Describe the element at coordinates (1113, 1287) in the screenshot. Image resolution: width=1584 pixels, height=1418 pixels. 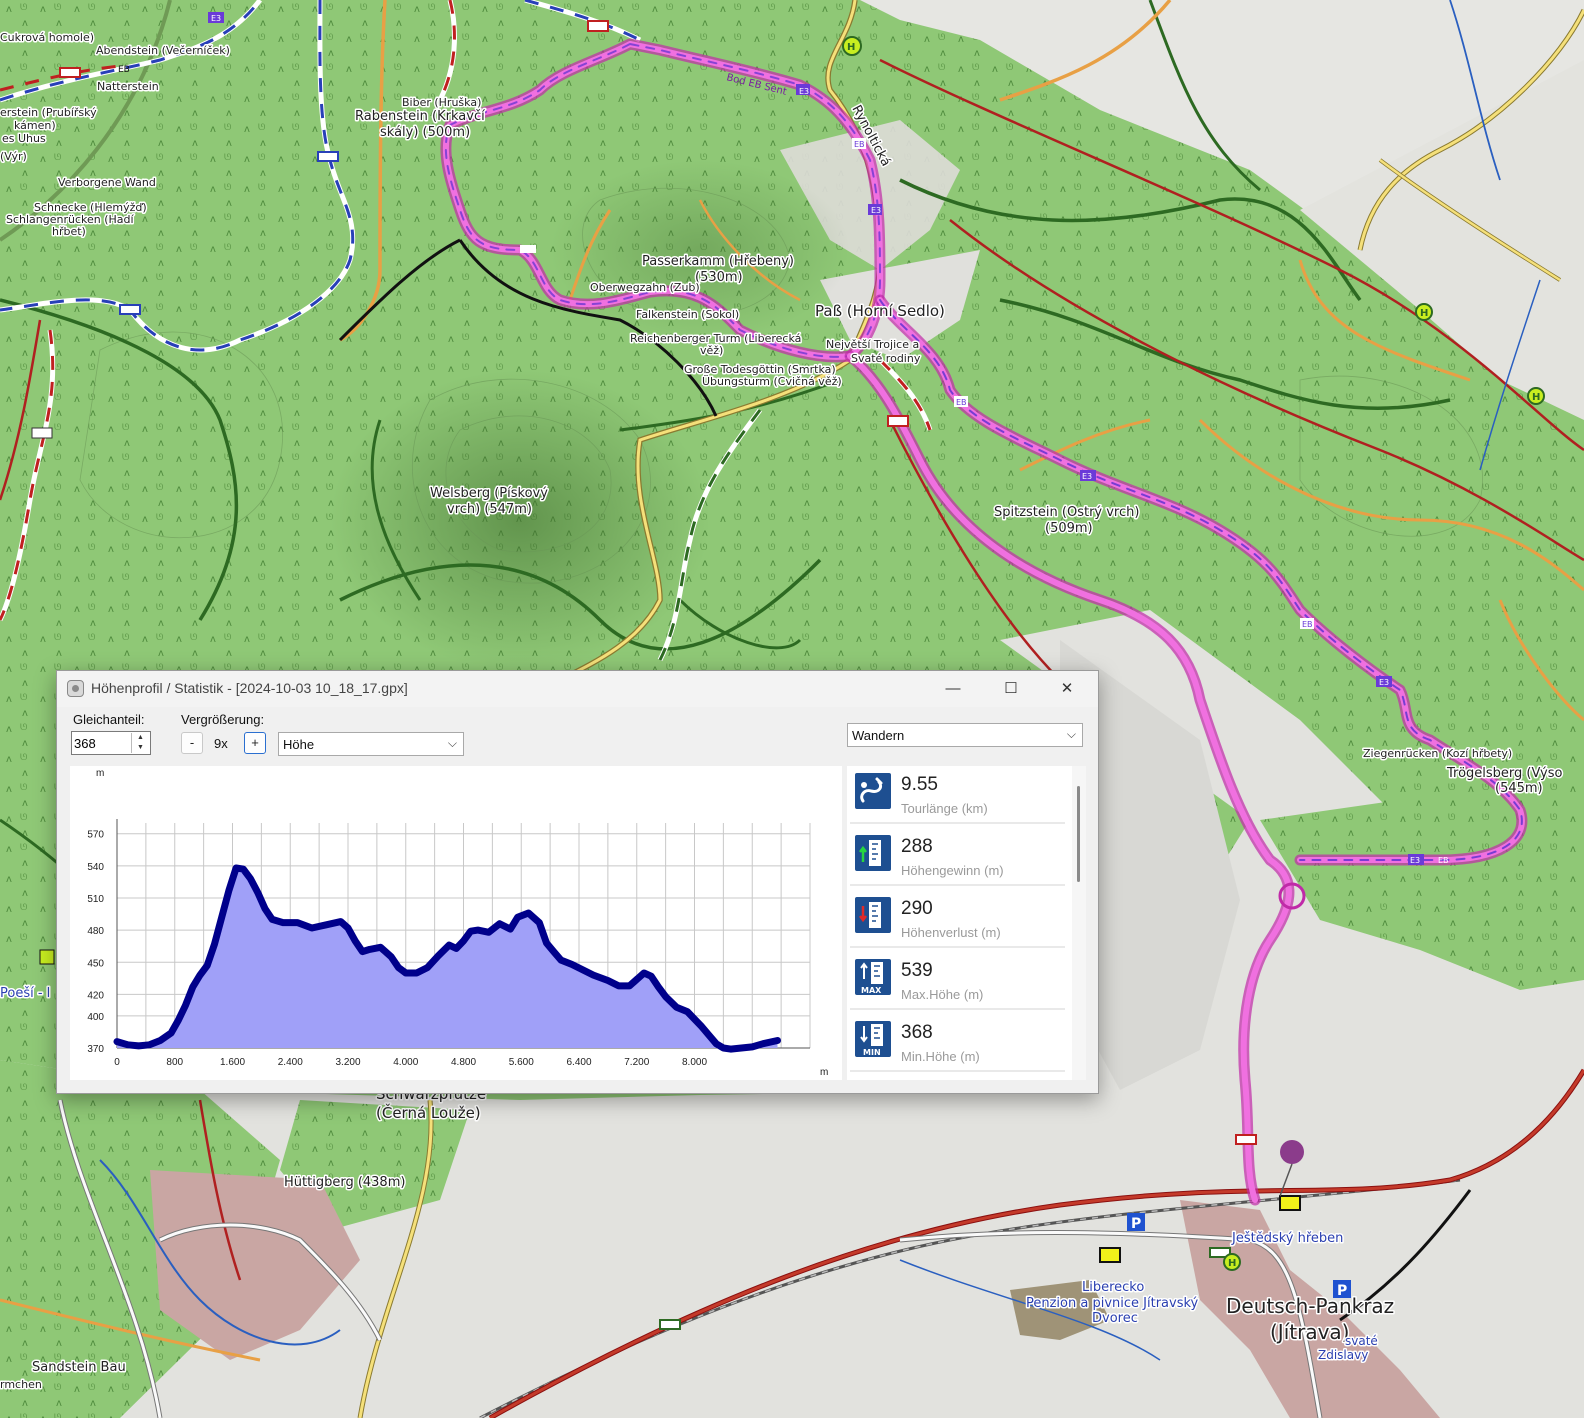
I see `svg-text: Liberecko` at that location.